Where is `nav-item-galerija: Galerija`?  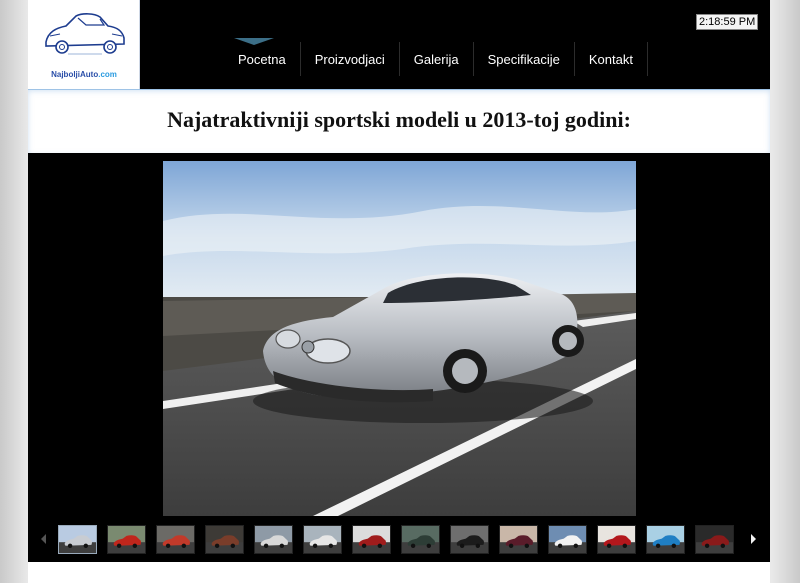 nav-item-galerija: Galerija is located at coordinates (437, 59).